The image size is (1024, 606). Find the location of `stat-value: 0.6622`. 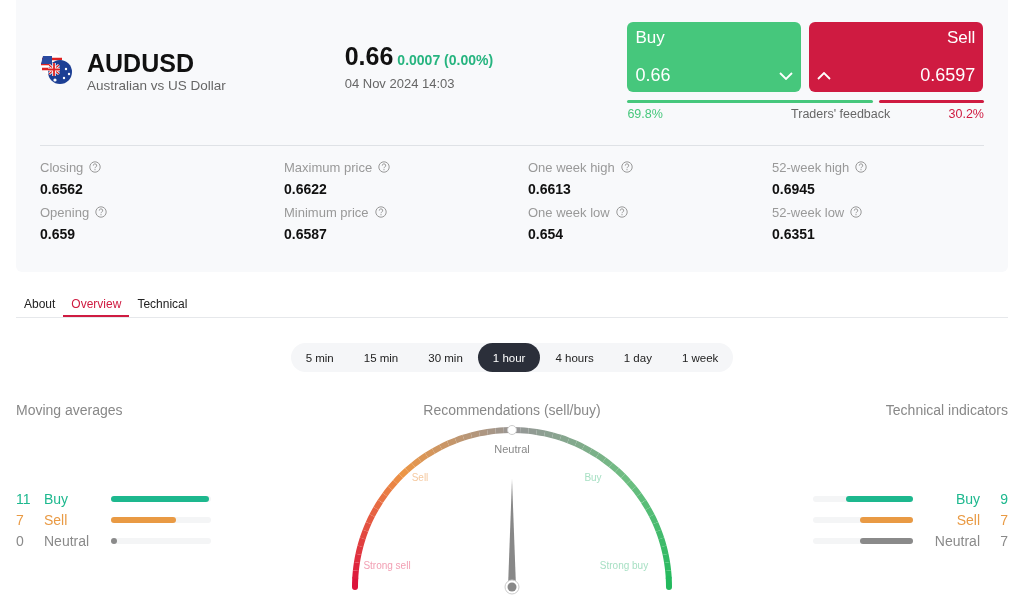

stat-value: 0.6622 is located at coordinates (306, 189).